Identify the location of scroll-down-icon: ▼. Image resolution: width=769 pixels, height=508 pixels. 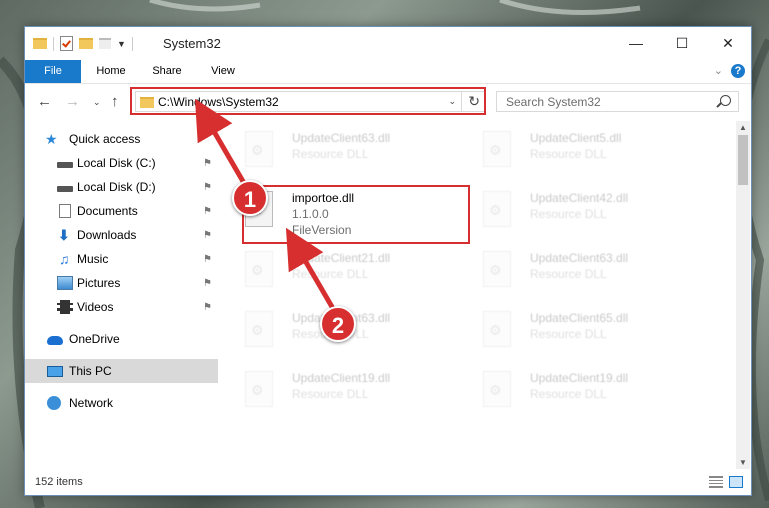
(743, 462).